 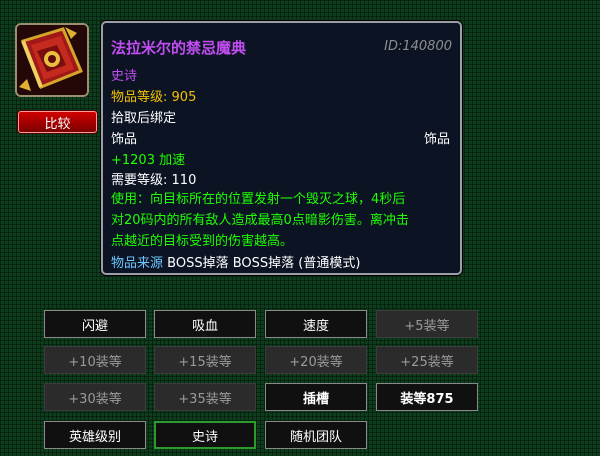 What do you see at coordinates (184, 180) in the screenshot?
I see `required-level-value: 110` at bounding box center [184, 180].